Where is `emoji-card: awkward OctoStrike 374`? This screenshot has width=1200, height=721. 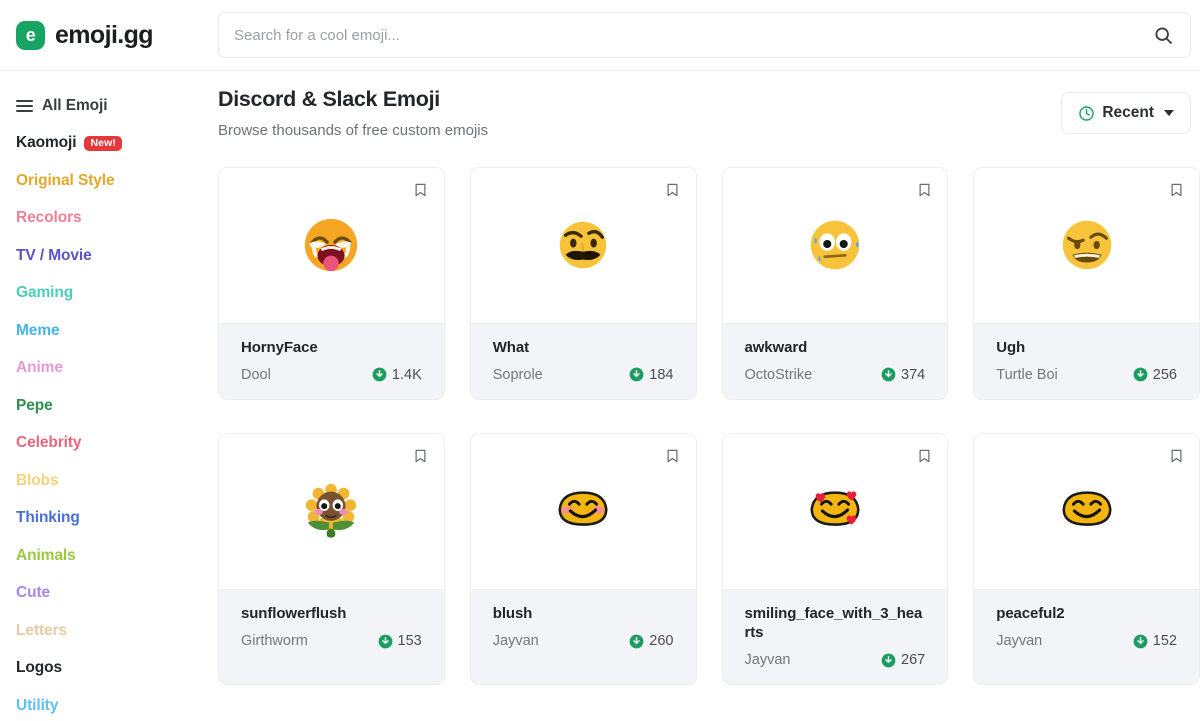 emoji-card: awkward OctoStrike 374 is located at coordinates (835, 283).